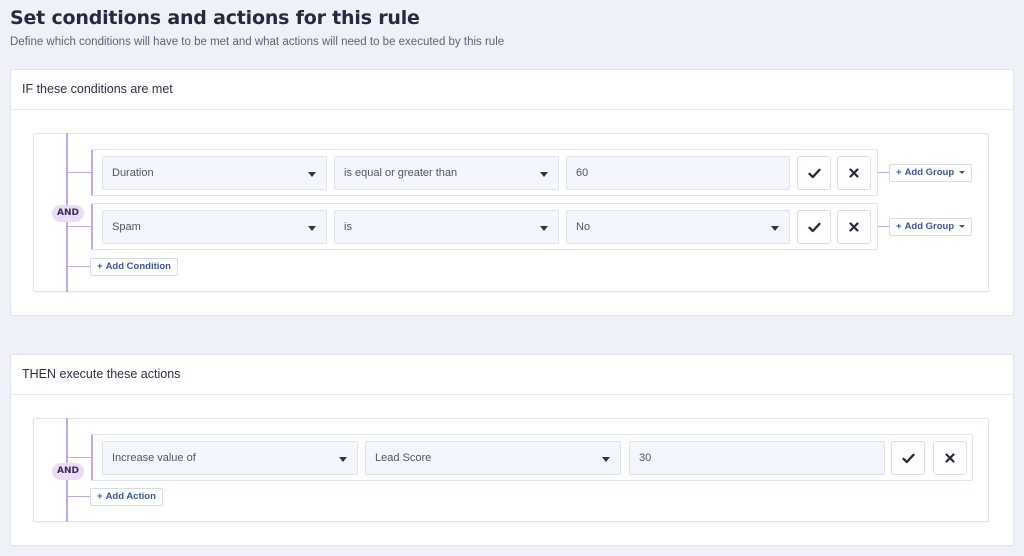 Image resolution: width=1024 pixels, height=556 pixels. What do you see at coordinates (645, 458) in the screenshot?
I see `action-value-text: 30` at bounding box center [645, 458].